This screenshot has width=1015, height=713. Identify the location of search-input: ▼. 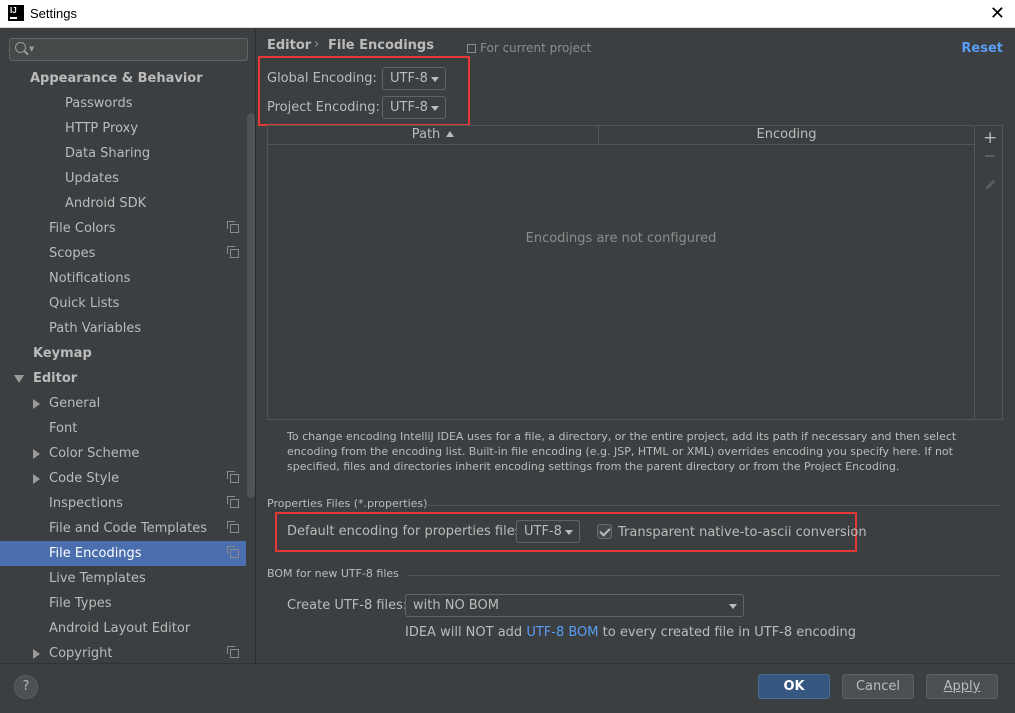
(128, 49).